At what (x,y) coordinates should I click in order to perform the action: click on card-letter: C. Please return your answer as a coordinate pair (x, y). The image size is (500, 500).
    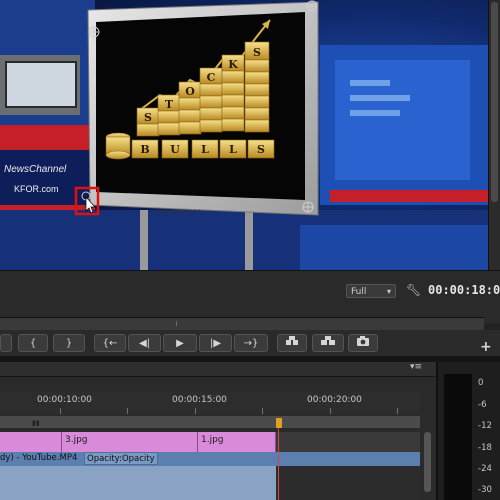
    Looking at the image, I should click on (211, 77).